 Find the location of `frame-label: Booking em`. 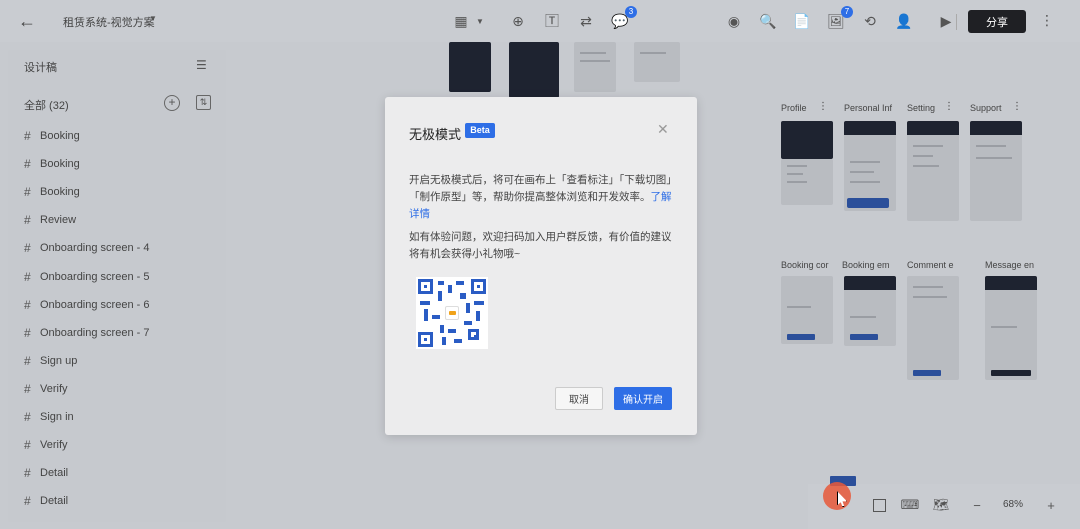

frame-label: Booking em is located at coordinates (868, 265).